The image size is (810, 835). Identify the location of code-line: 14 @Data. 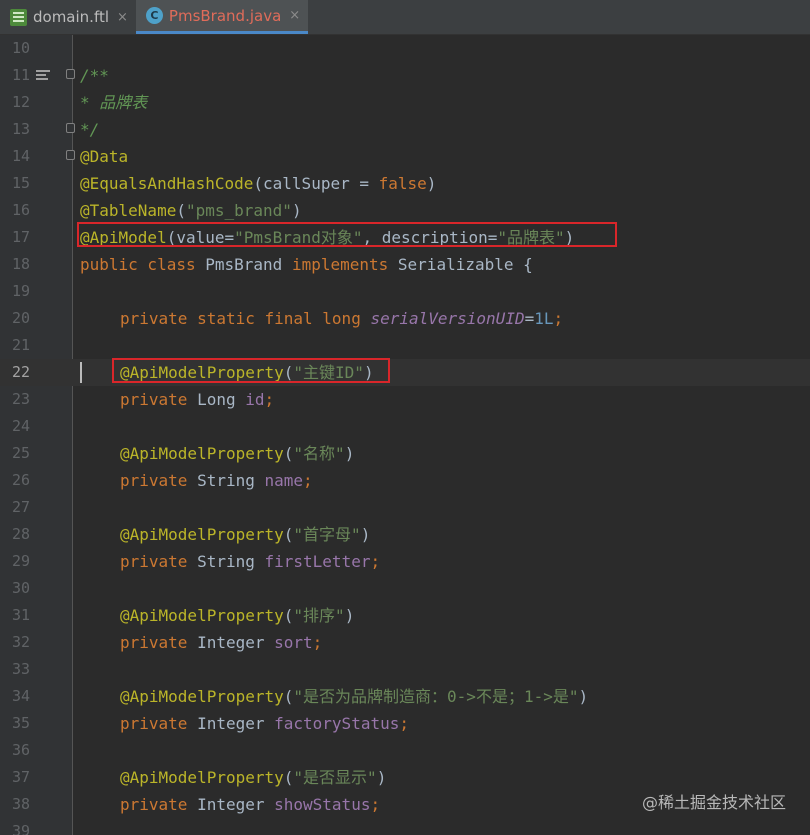
(405, 156).